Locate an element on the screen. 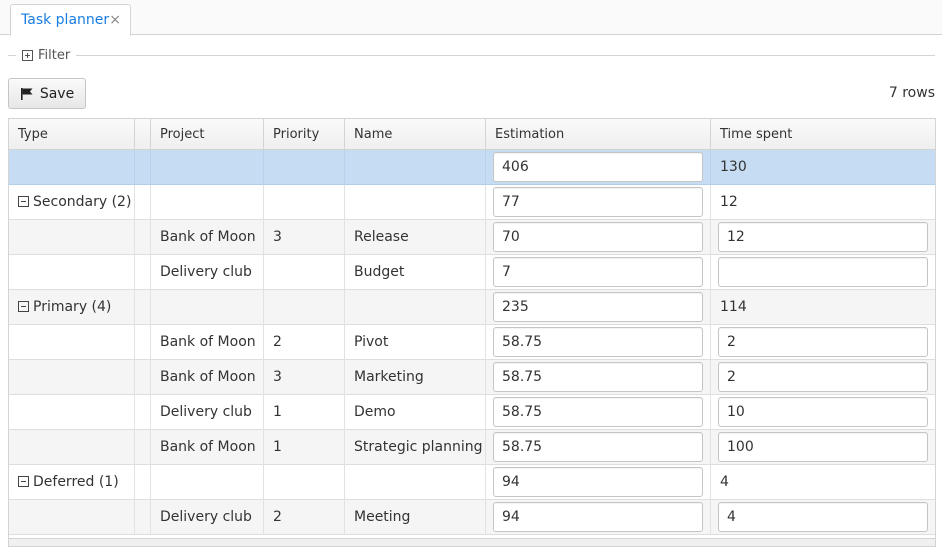 This screenshot has width=942, height=550. group-label: Secondary (2) is located at coordinates (82, 202).